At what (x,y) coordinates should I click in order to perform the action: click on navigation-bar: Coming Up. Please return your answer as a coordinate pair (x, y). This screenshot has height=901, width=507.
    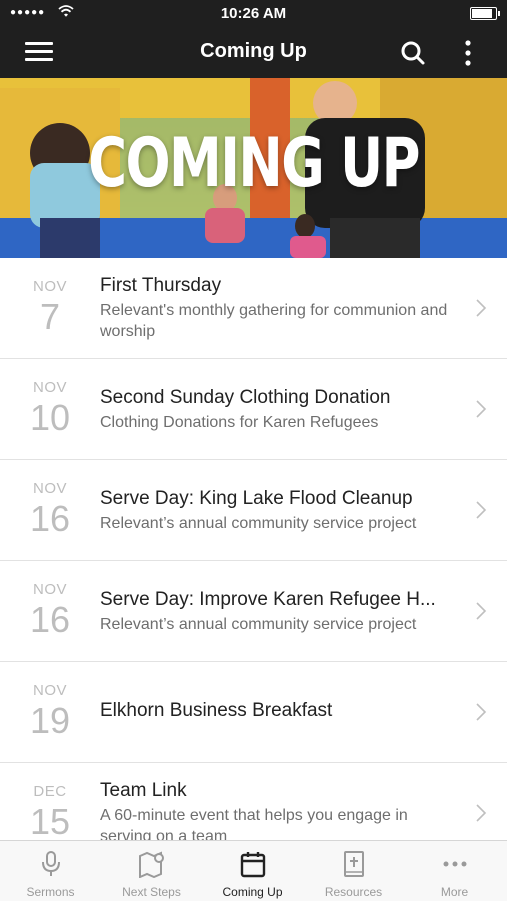
    Looking at the image, I should click on (253, 52).